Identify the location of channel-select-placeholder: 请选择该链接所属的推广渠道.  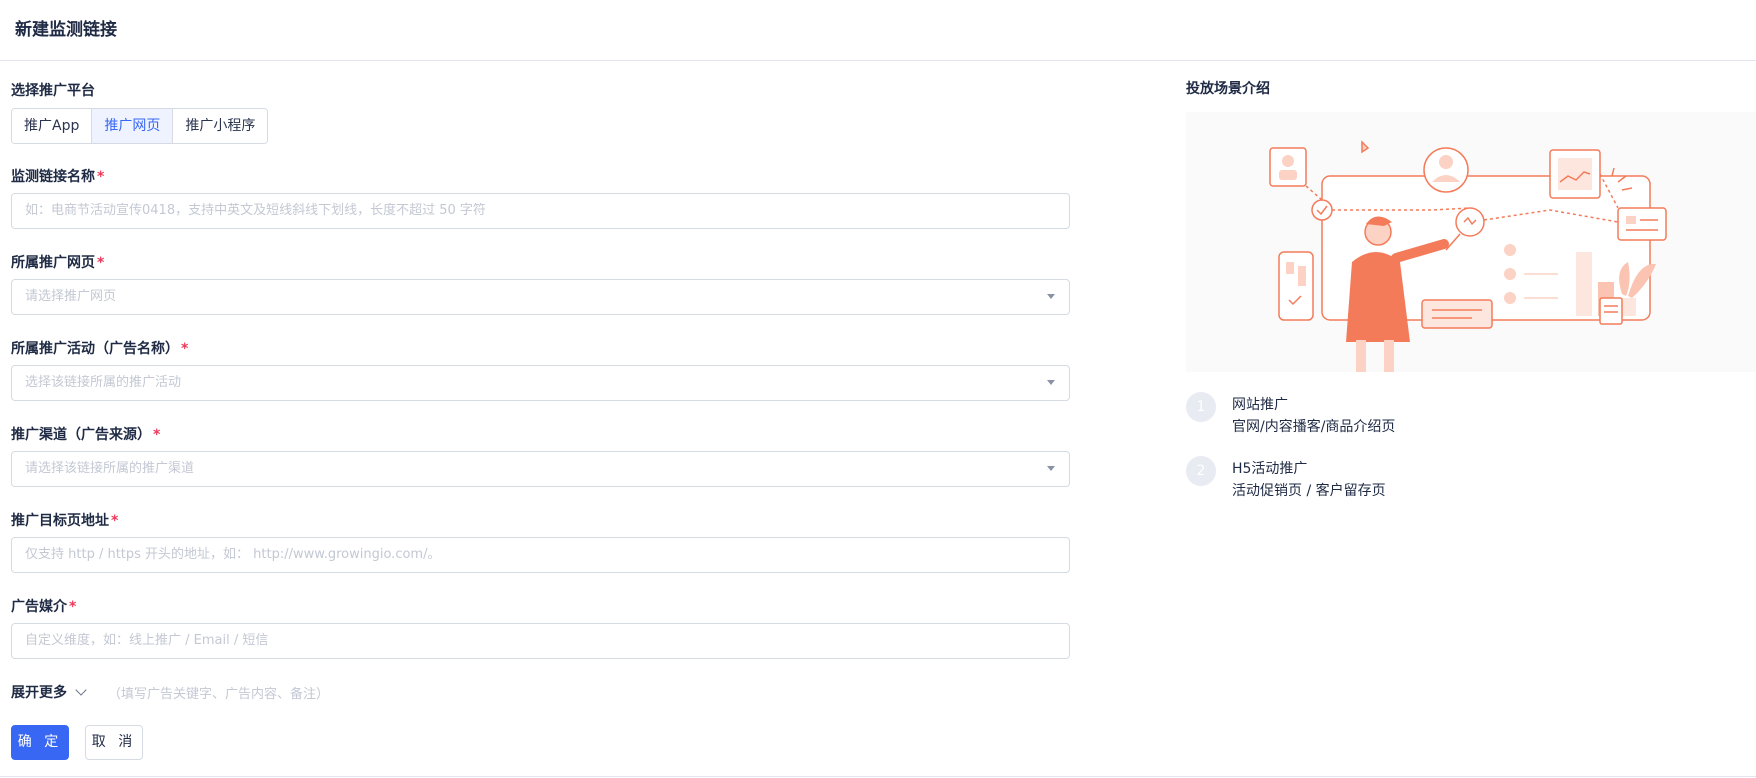
(110, 468).